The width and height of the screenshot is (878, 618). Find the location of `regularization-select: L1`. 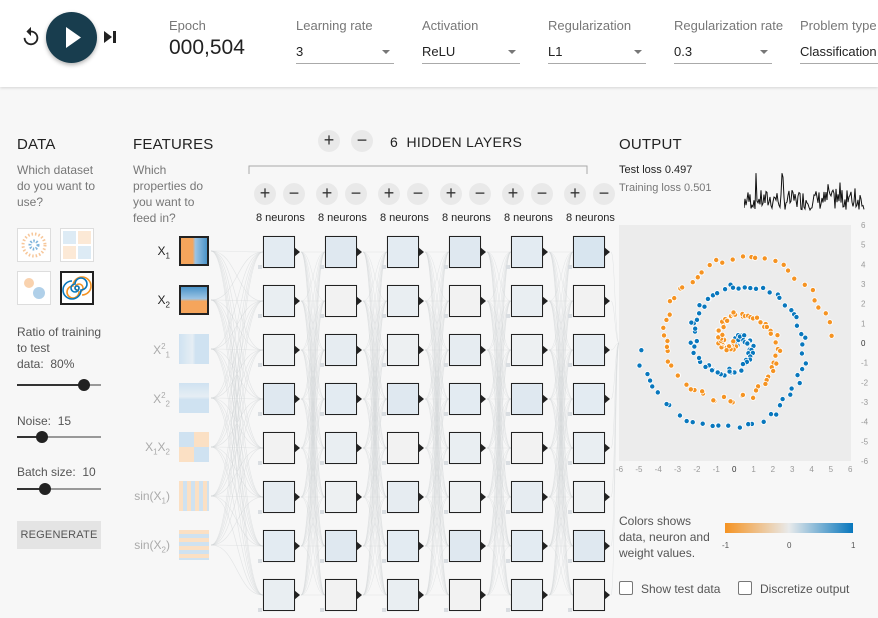

regularization-select: L1 is located at coordinates (597, 51).